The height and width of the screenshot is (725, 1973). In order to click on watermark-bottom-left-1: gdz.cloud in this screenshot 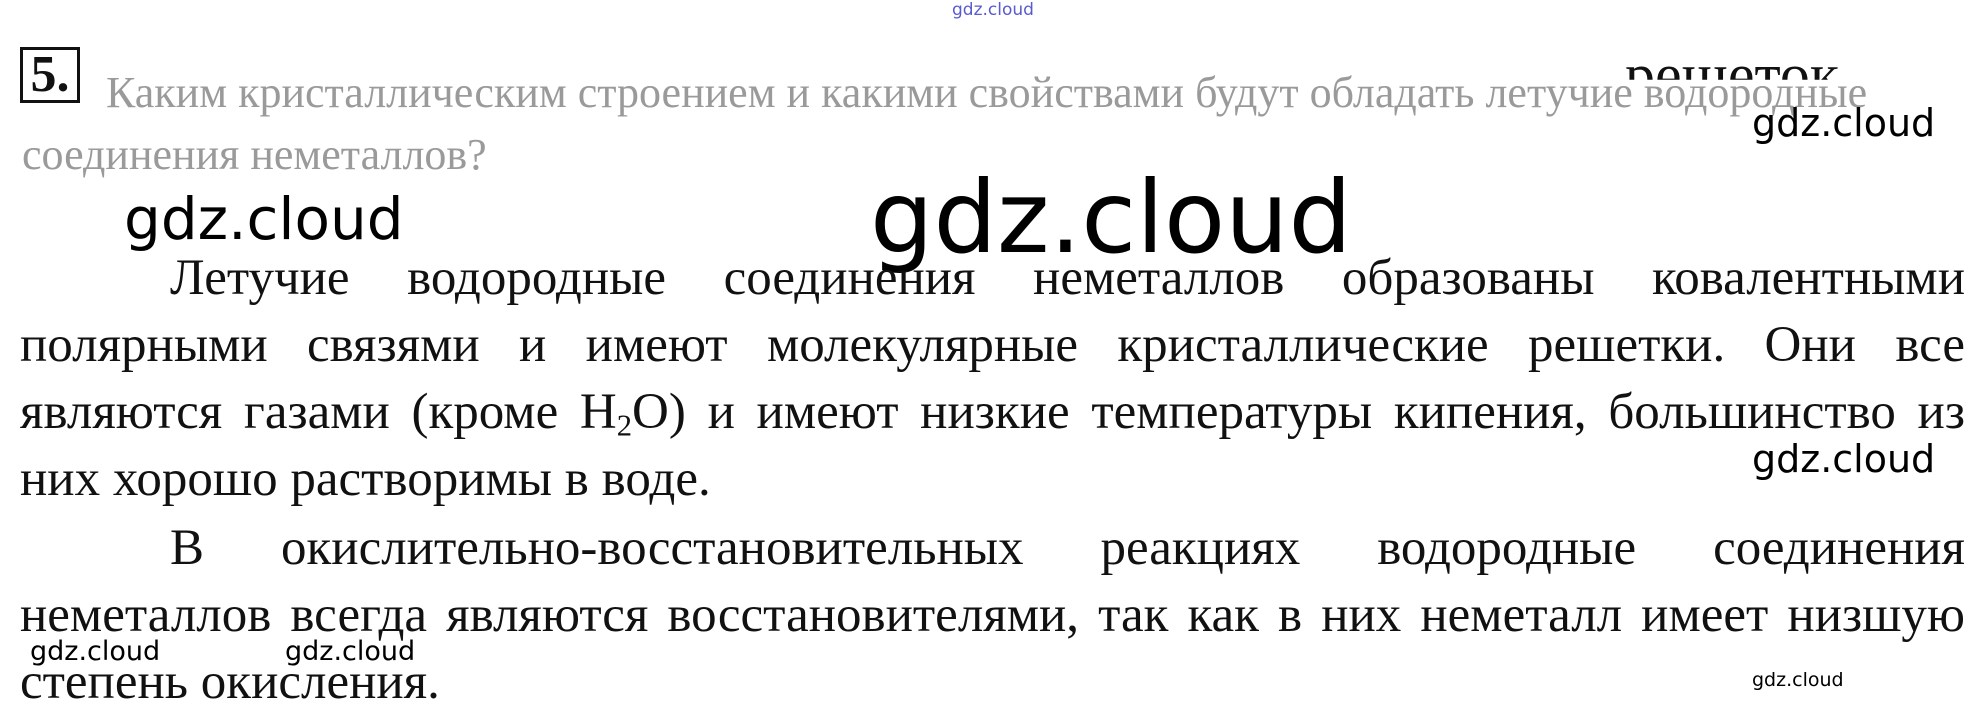, I will do `click(95, 651)`.